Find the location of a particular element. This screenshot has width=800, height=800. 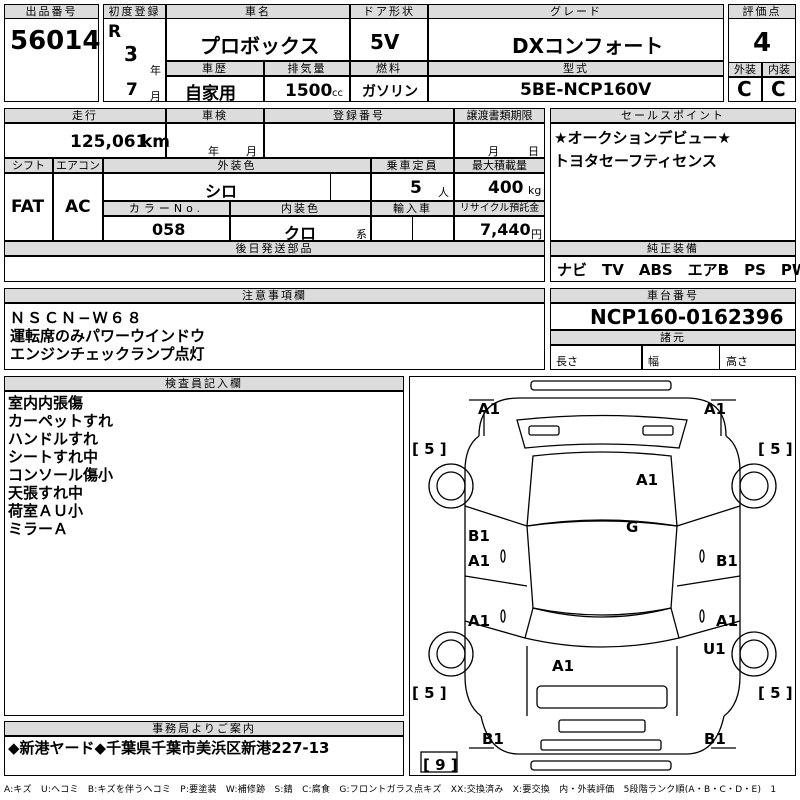

ext-color-label: 外装色 is located at coordinates (237, 165).